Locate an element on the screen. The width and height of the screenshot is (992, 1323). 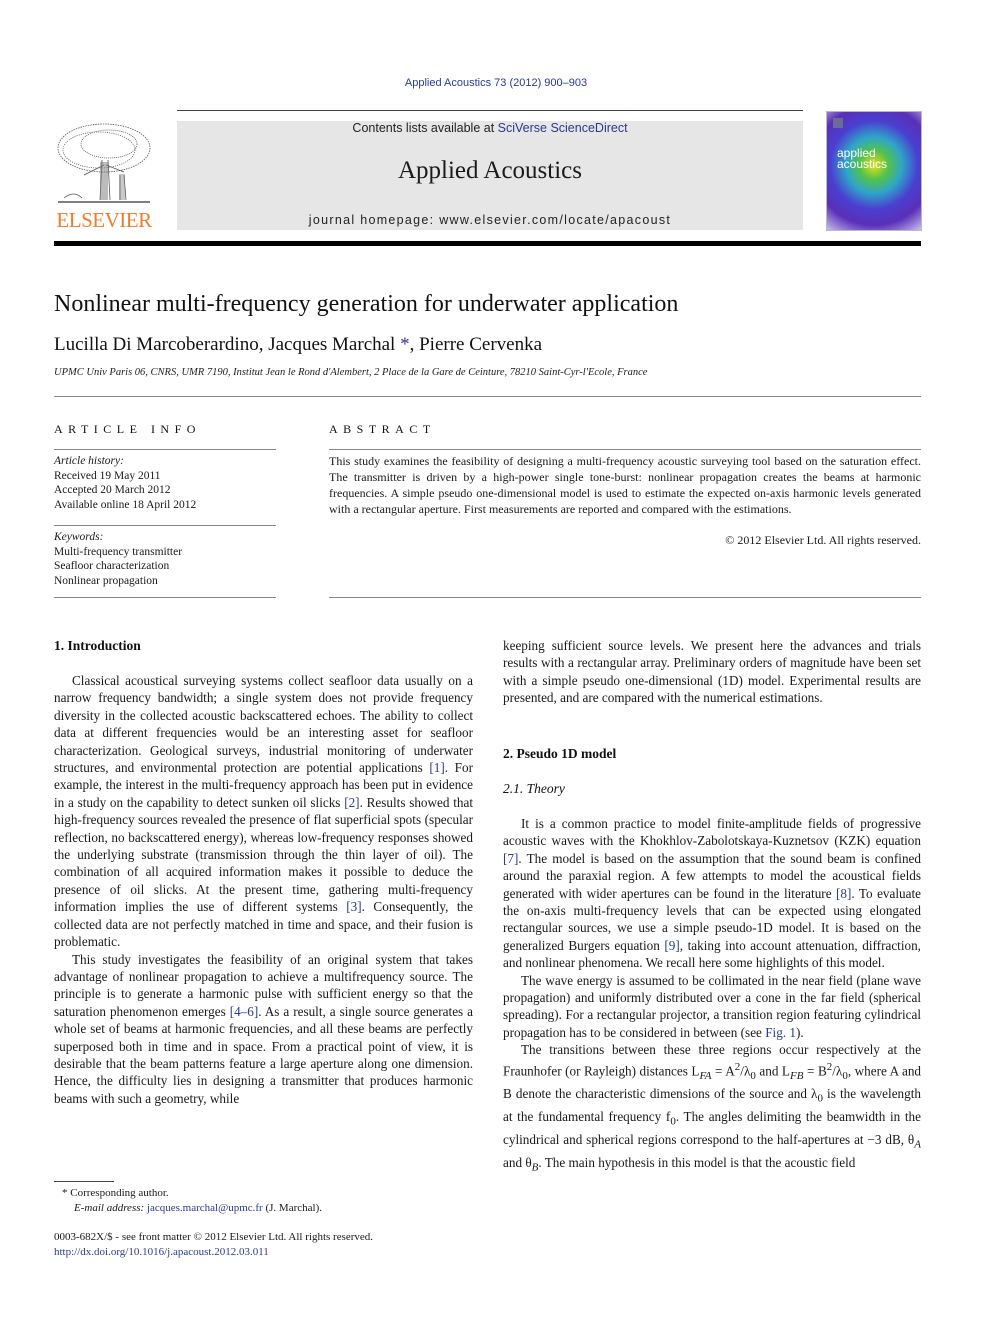
text: = B is located at coordinates (815, 1071).